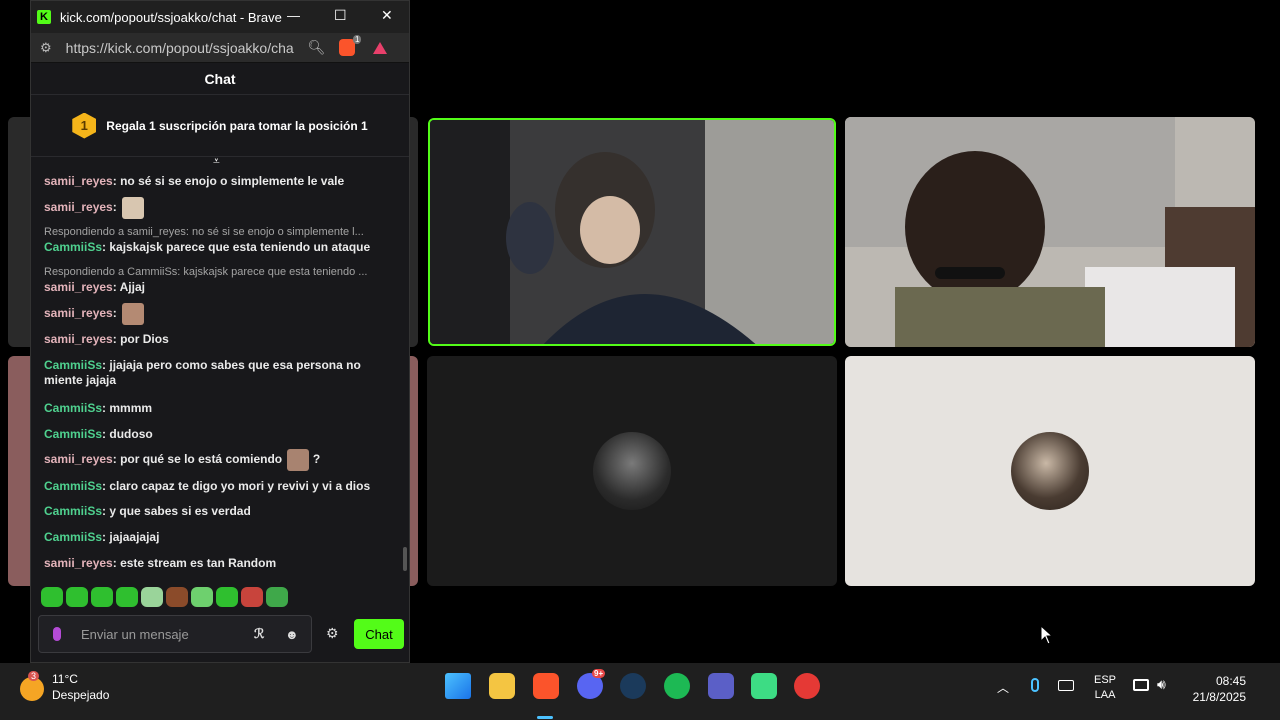 Image resolution: width=1280 pixels, height=720 pixels. Describe the element at coordinates (80, 687) in the screenshot. I see `weather-text: 11°C Despejado` at that location.